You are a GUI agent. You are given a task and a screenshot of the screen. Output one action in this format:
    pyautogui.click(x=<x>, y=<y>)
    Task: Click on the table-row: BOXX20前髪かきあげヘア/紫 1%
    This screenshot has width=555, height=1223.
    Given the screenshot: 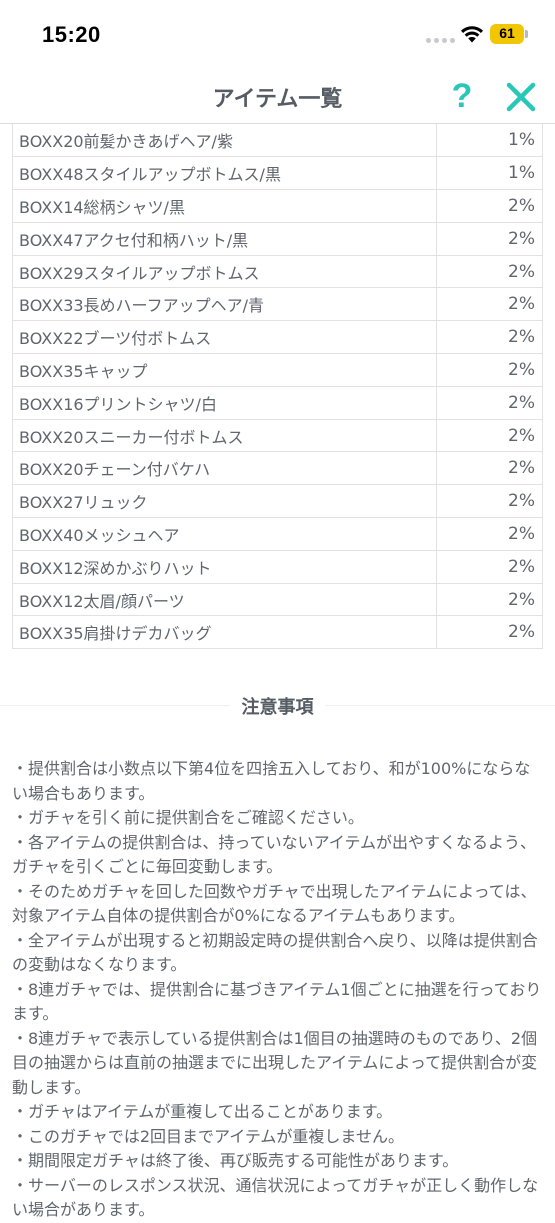 What is the action you would take?
    pyautogui.click(x=277, y=141)
    